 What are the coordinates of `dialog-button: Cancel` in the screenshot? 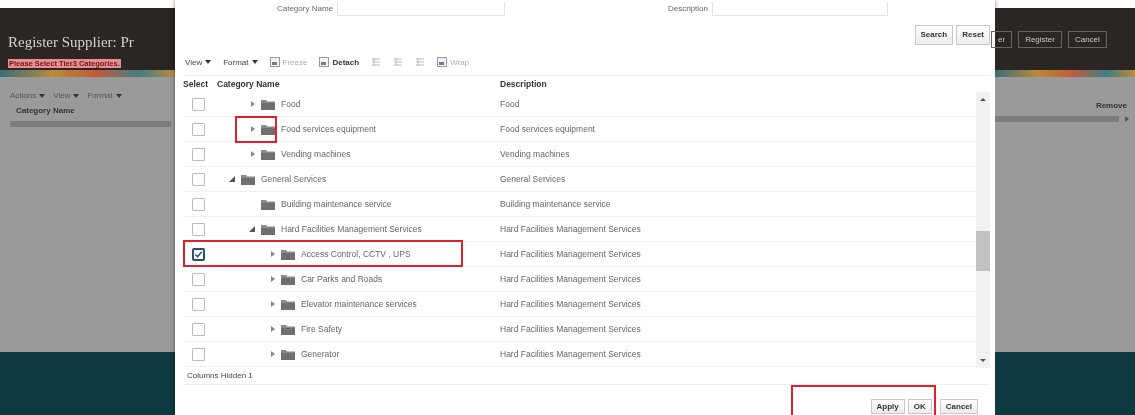 It's located at (958, 406).